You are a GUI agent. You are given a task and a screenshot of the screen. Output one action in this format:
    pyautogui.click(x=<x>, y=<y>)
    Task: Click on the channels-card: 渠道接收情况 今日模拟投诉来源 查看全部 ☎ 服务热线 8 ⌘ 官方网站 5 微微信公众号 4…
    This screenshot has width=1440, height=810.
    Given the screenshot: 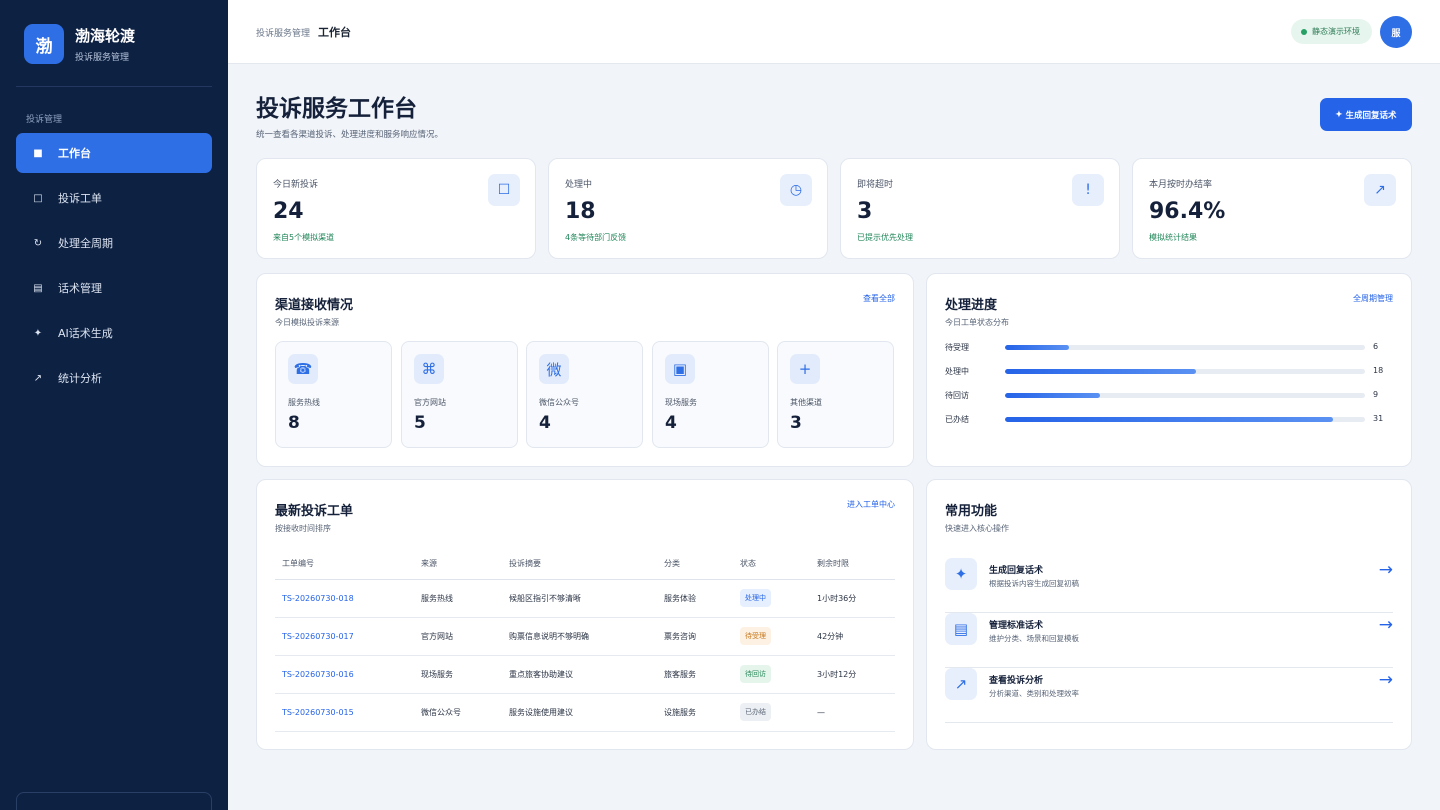 What is the action you would take?
    pyautogui.click(x=585, y=370)
    